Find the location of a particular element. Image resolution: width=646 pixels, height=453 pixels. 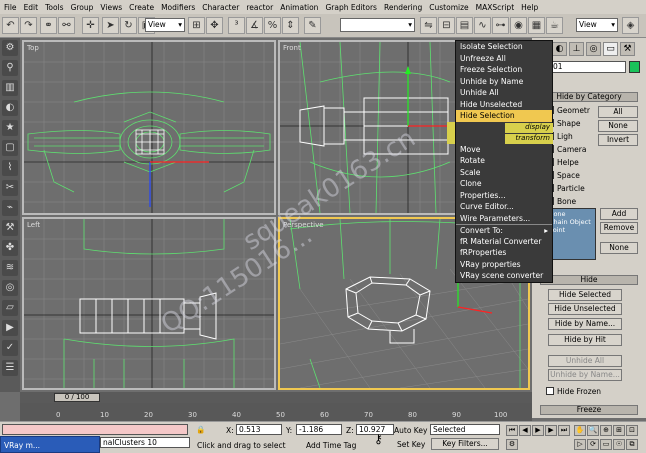

maxscript-mini-listener is located at coordinates (95, 429).